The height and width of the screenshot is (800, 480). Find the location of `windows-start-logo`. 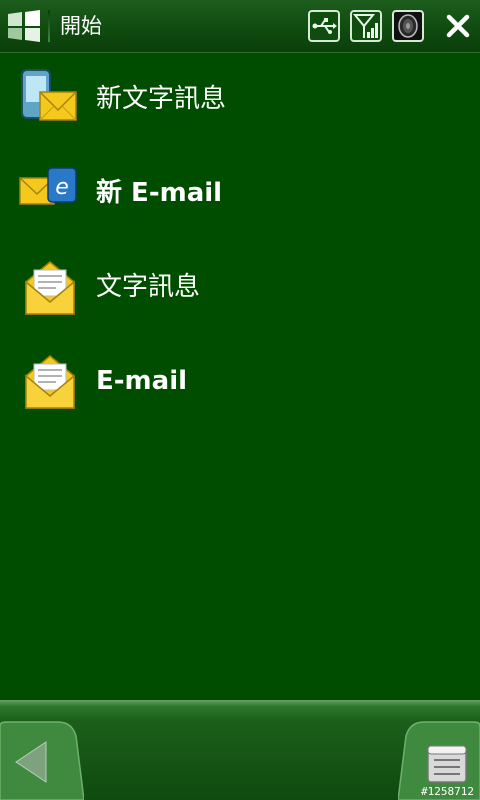

windows-start-logo is located at coordinates (24, 26).